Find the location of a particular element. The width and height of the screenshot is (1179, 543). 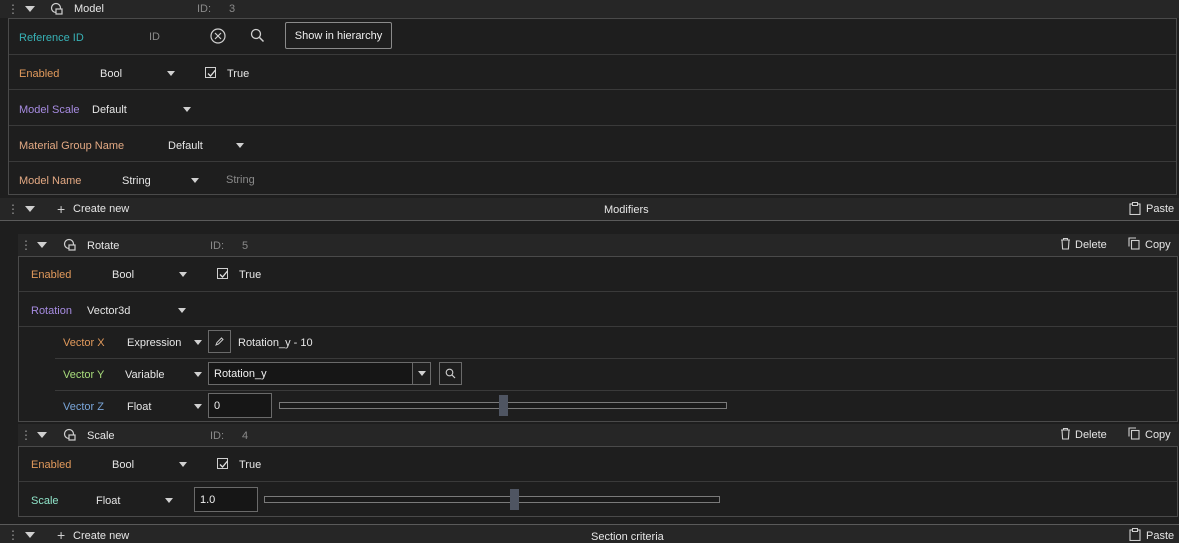

scale-field-type: Float is located at coordinates (108, 501).